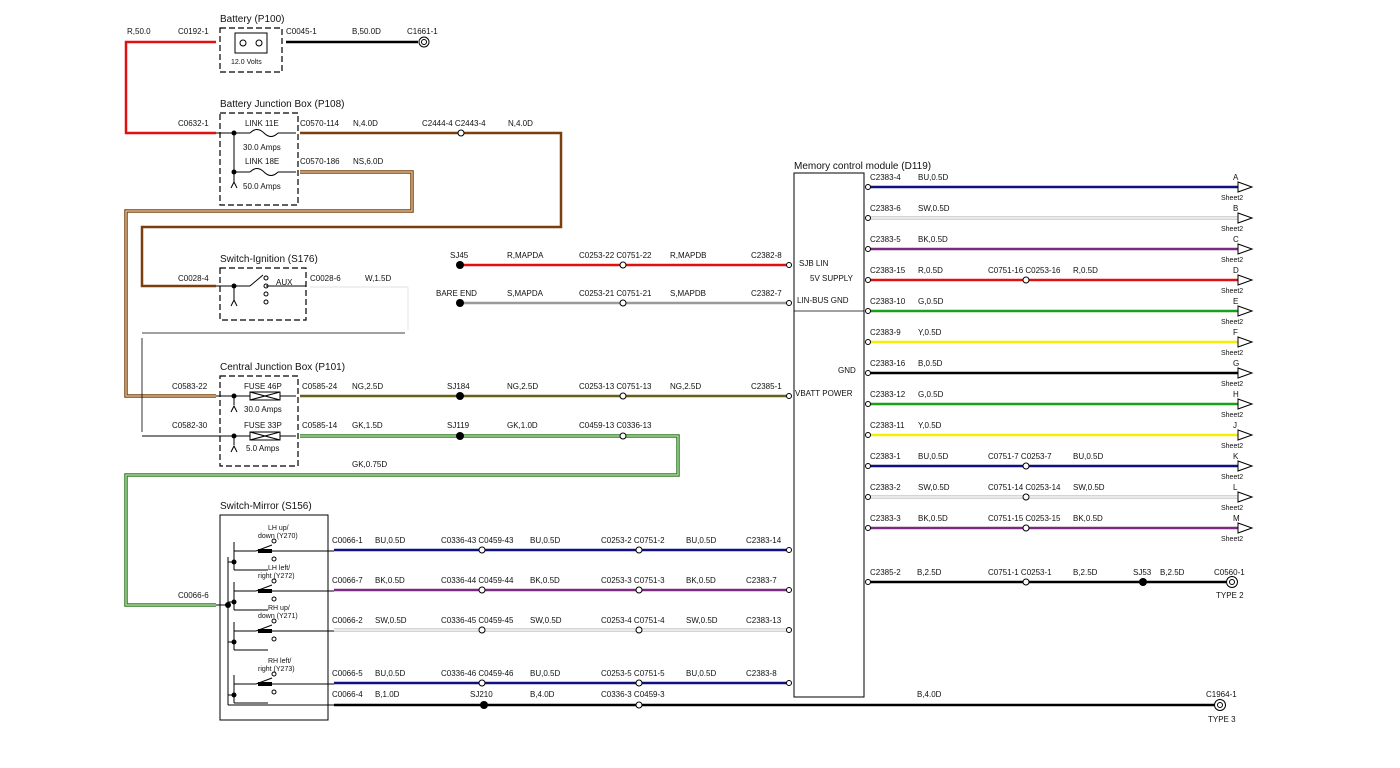 The width and height of the screenshot is (1400, 768). I want to click on ignition-out-wire: W,1.5D, so click(378, 278).